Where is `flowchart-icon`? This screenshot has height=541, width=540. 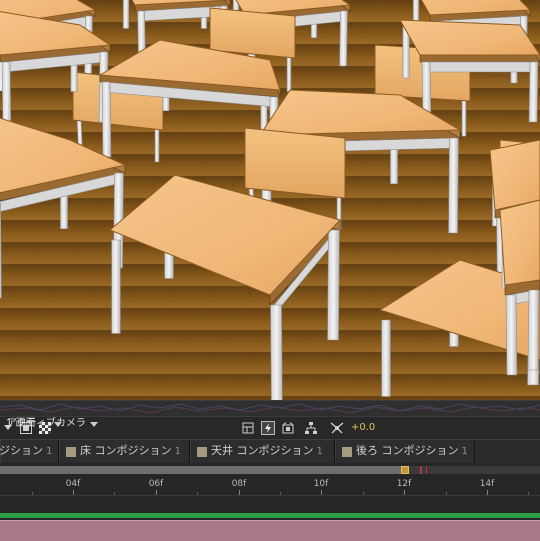 flowchart-icon is located at coordinates (311, 428).